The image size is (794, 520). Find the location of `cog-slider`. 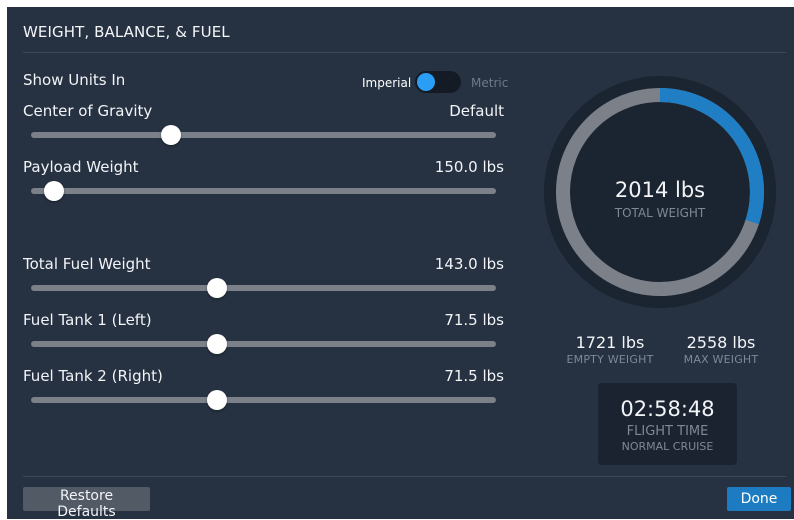

cog-slider is located at coordinates (263, 135).